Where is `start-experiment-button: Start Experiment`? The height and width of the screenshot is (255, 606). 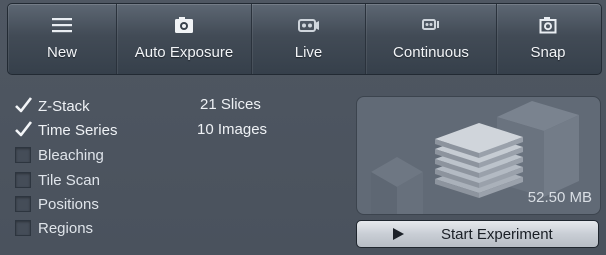
start-experiment-button: Start Experiment is located at coordinates (477, 234).